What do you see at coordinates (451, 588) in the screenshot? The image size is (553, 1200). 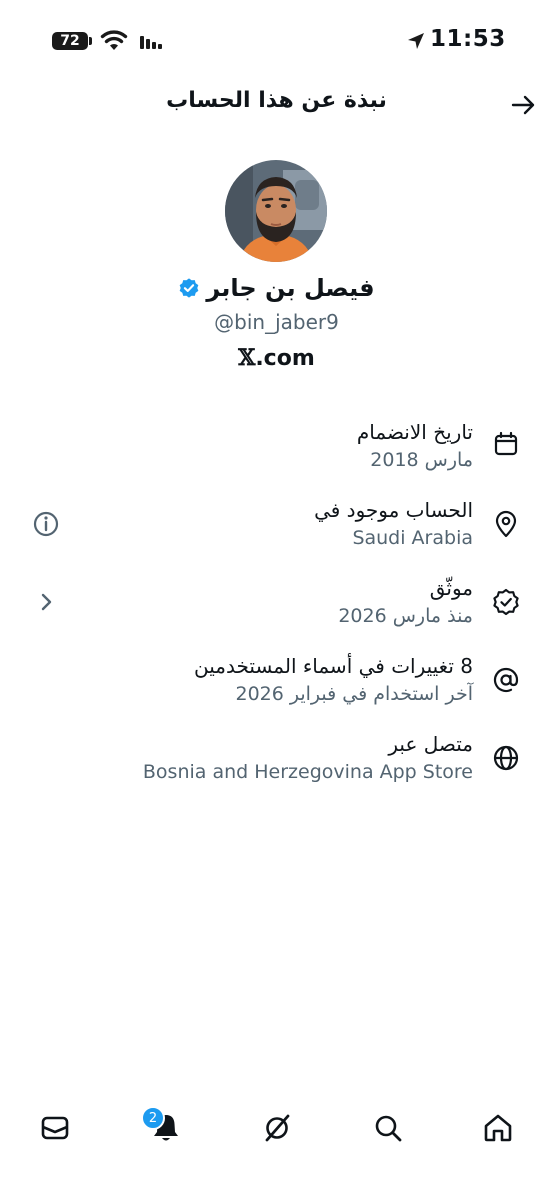 I see `row-title: موثّق` at bounding box center [451, 588].